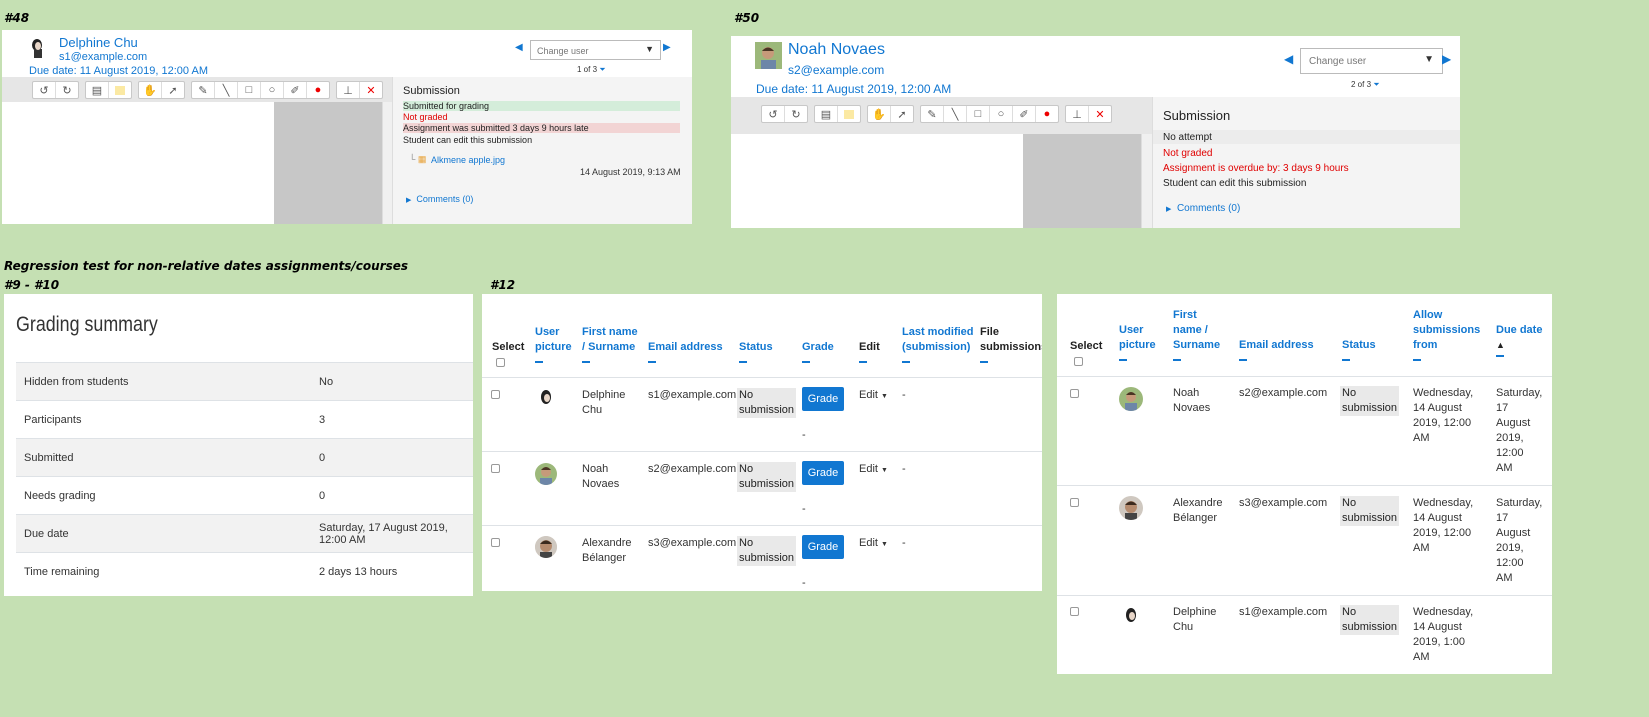  I want to click on email-cell: s3@example.com, so click(1283, 503).